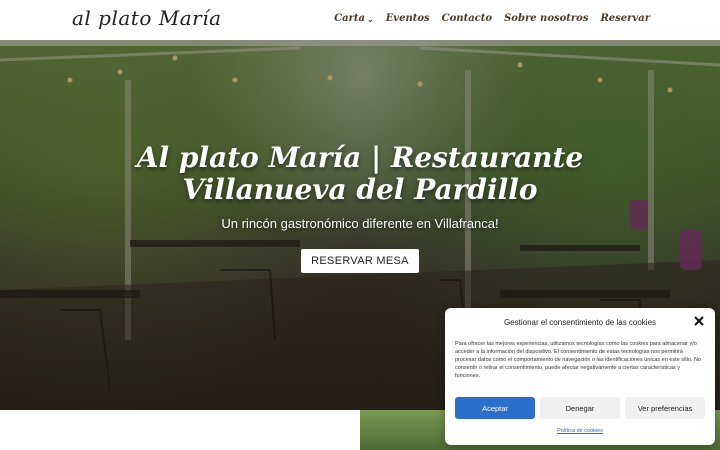  I want to click on accept-button: Aceptar, so click(495, 408).